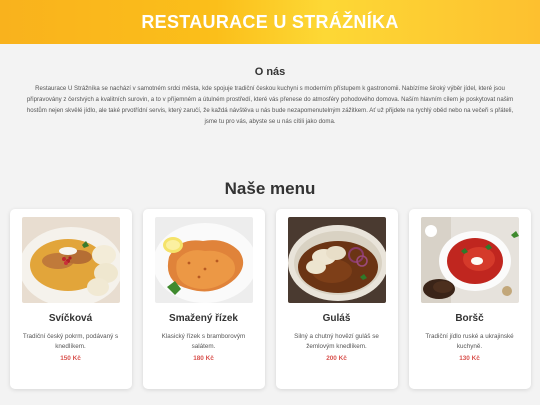  I want to click on menu-item-name: Svíčková, so click(70, 318).